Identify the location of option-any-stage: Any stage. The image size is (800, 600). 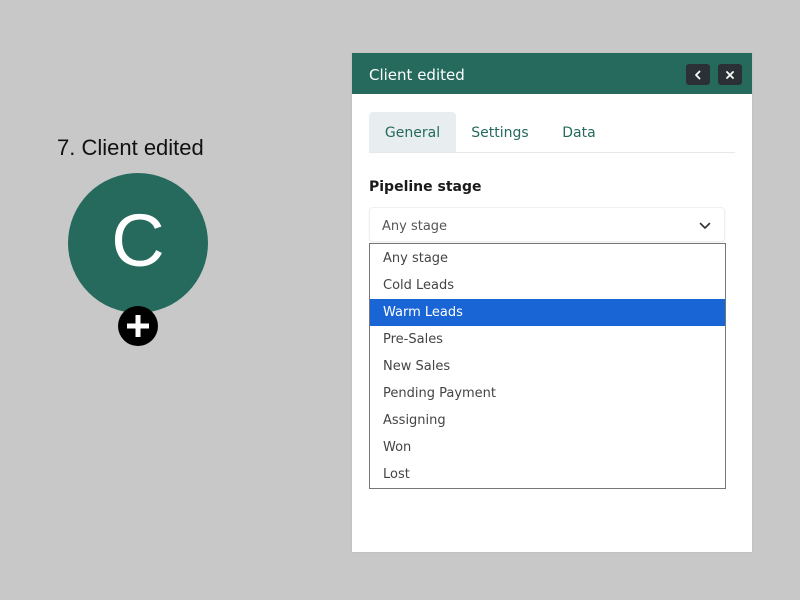
(547, 258).